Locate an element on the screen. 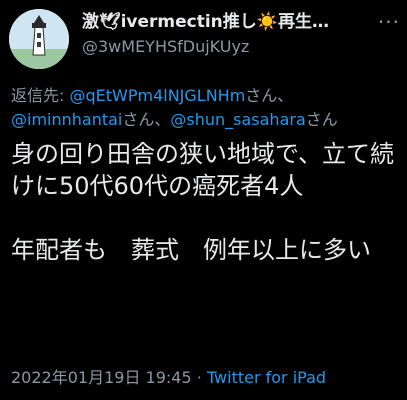 This screenshot has width=407, height=400. tweet-meta: 2022年01月19日 19:45 · Twitter for iPad is located at coordinates (168, 378).